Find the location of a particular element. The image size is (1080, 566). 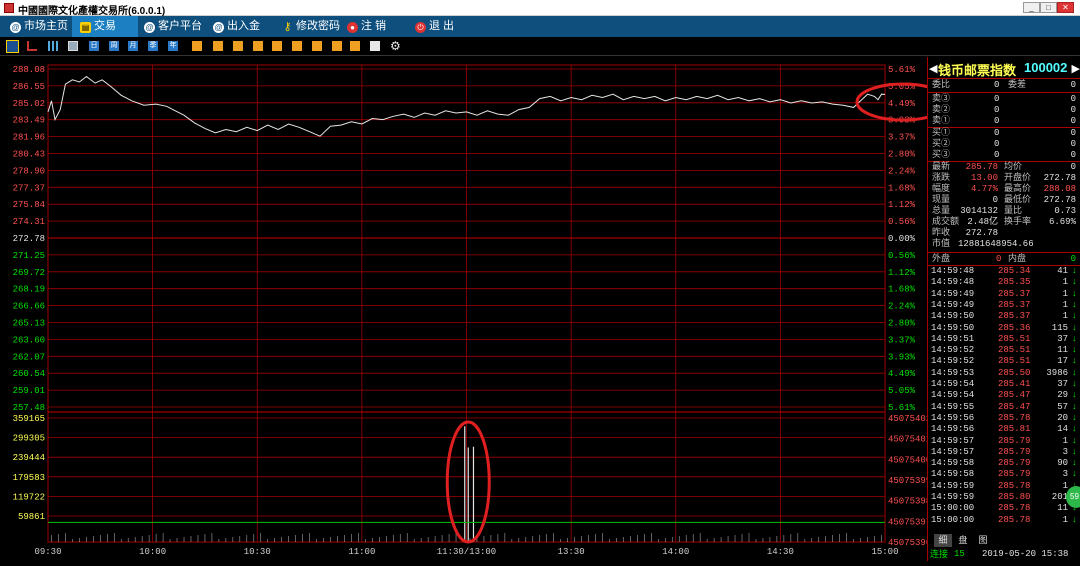

tick-price: 285.35 is located at coordinates (1014, 282).